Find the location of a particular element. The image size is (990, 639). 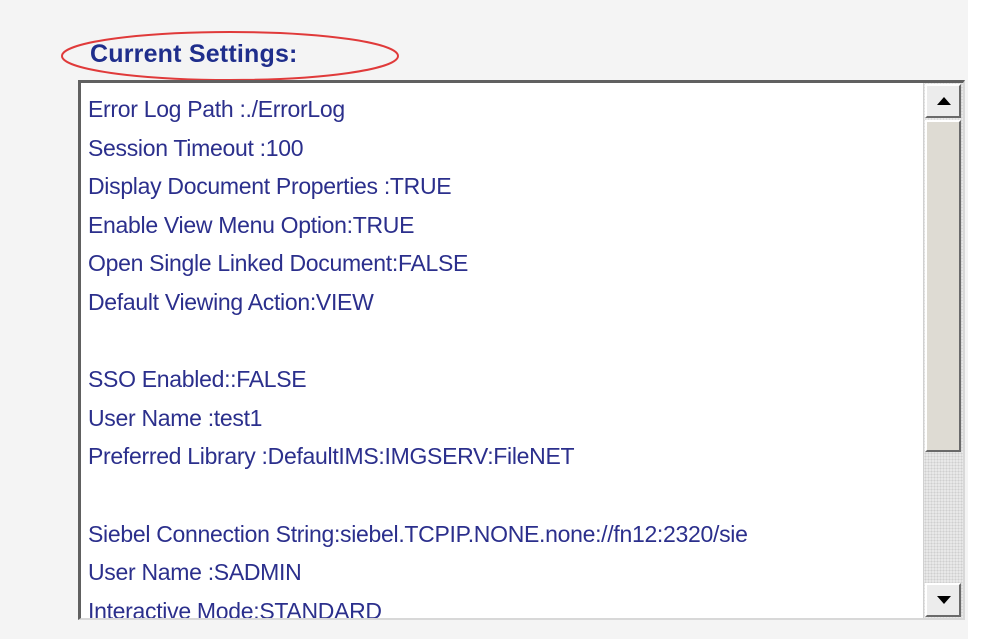

vertical-scrollbar is located at coordinates (943, 350).